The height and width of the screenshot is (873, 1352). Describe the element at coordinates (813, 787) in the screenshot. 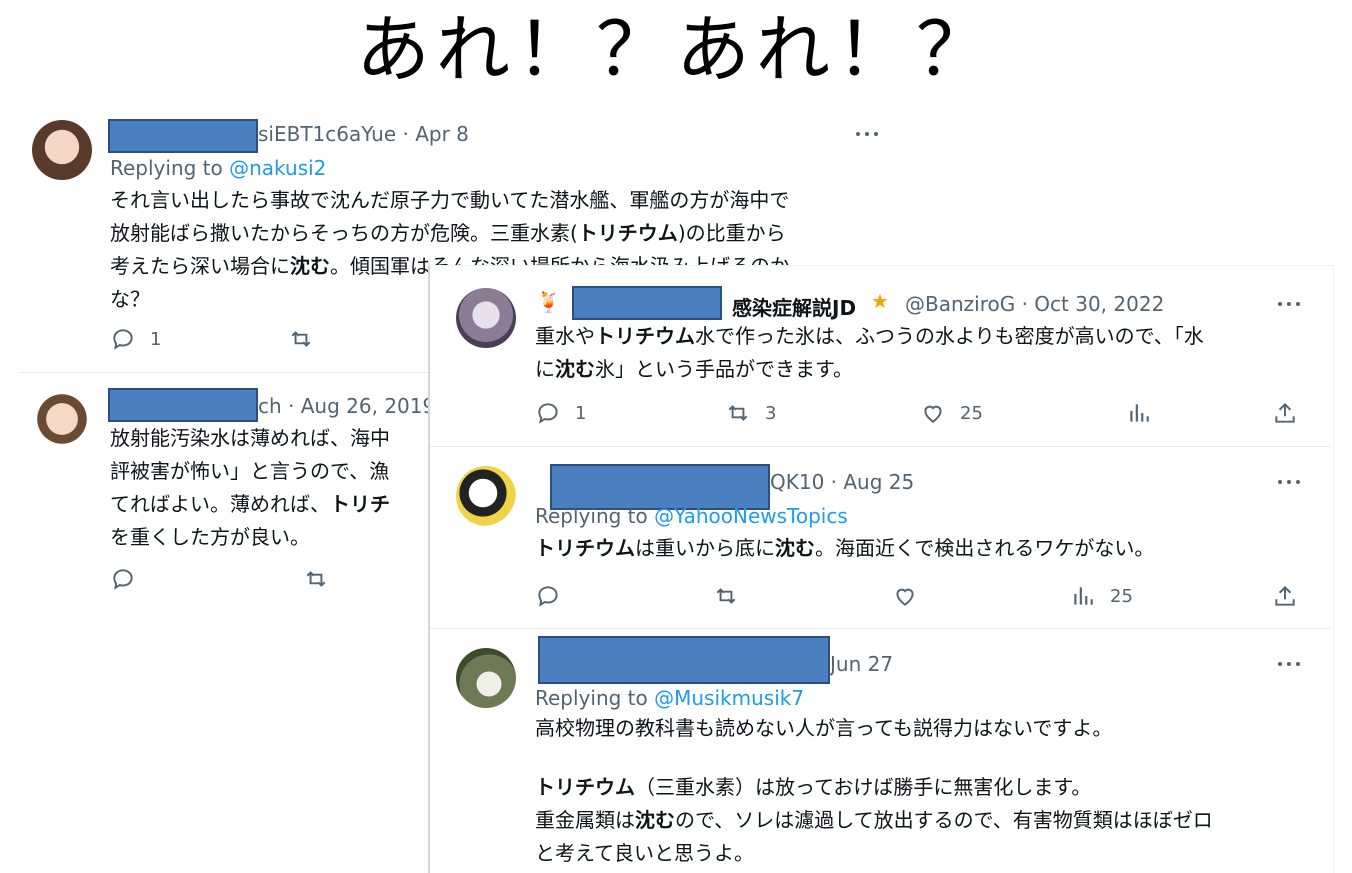

I see `tweet-line: トリチウム（三重水素）は放っておけば勝手に無害化します。` at that location.